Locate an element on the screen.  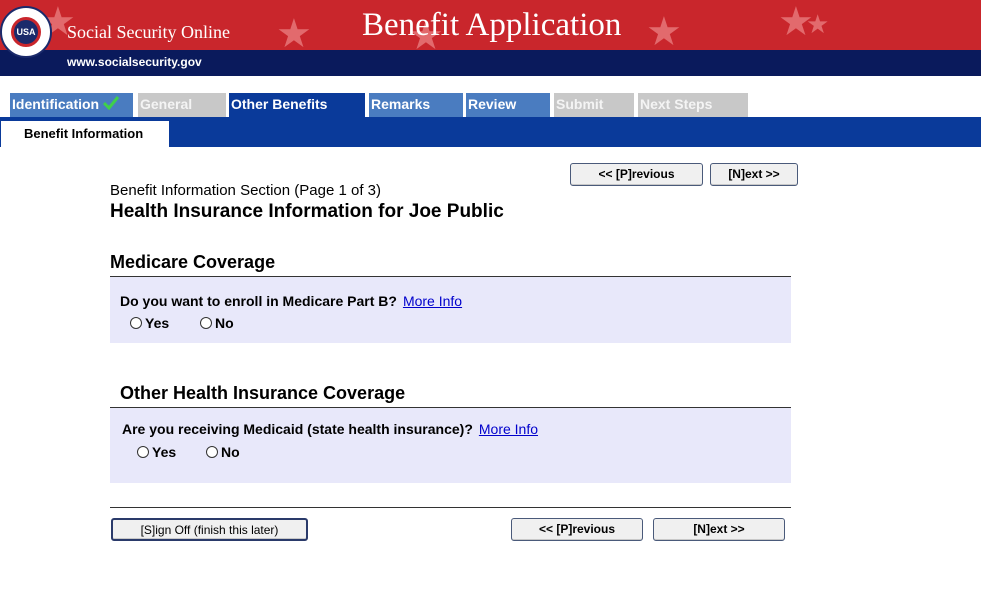
sign-off-button: [S]ign Off (finish this later) is located at coordinates (209, 529).